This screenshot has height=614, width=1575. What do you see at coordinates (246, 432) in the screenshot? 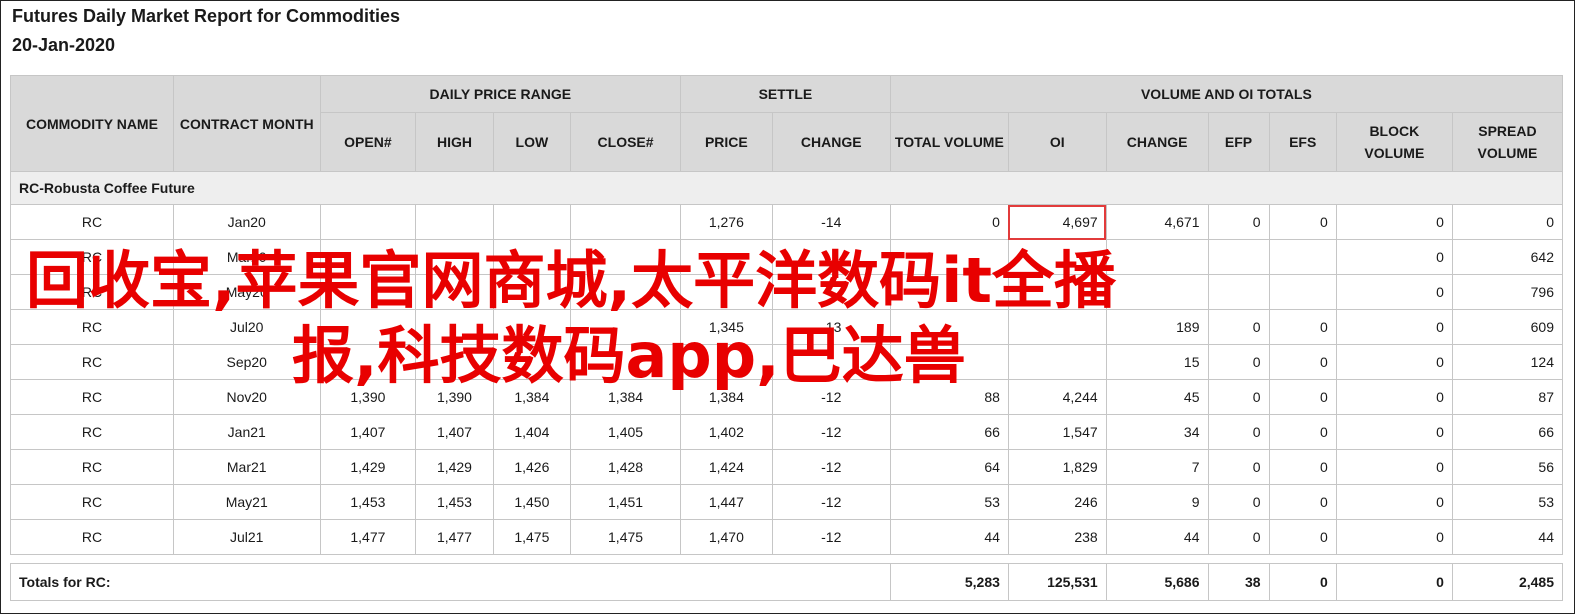
I see `cell-month: Jan21` at bounding box center [246, 432].